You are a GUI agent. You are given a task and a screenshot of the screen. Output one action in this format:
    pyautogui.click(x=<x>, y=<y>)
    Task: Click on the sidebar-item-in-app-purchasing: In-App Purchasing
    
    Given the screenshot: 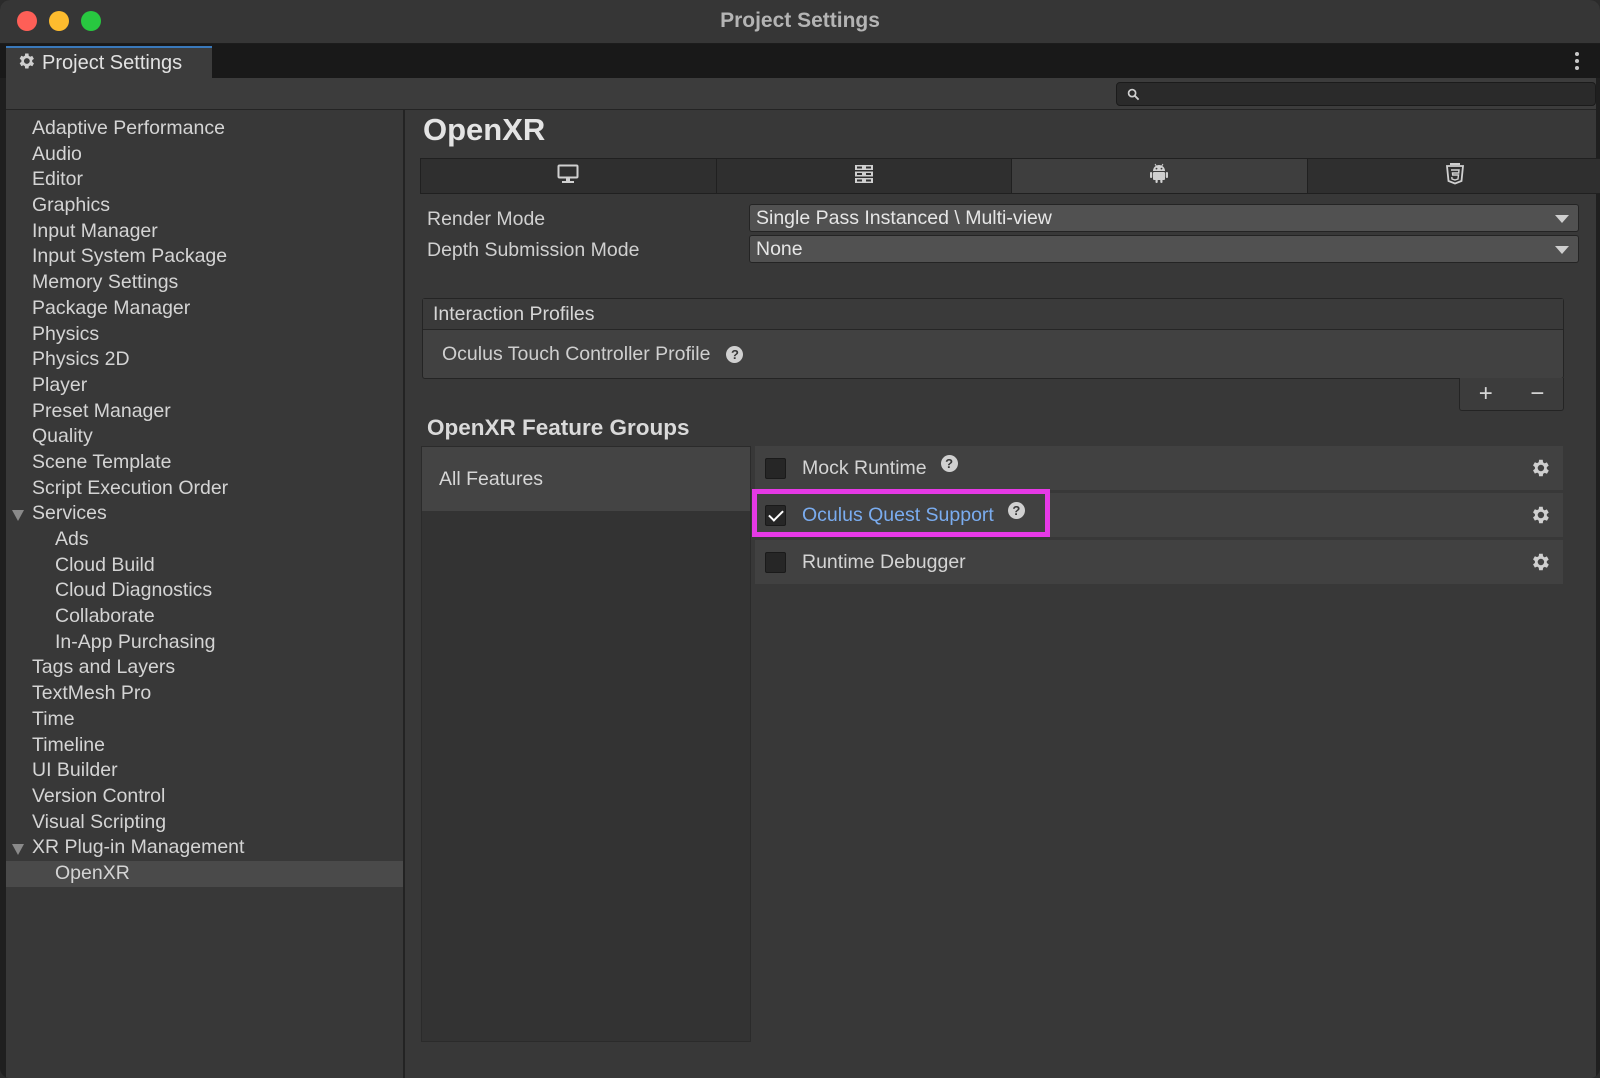 What is the action you would take?
    pyautogui.click(x=204, y=643)
    